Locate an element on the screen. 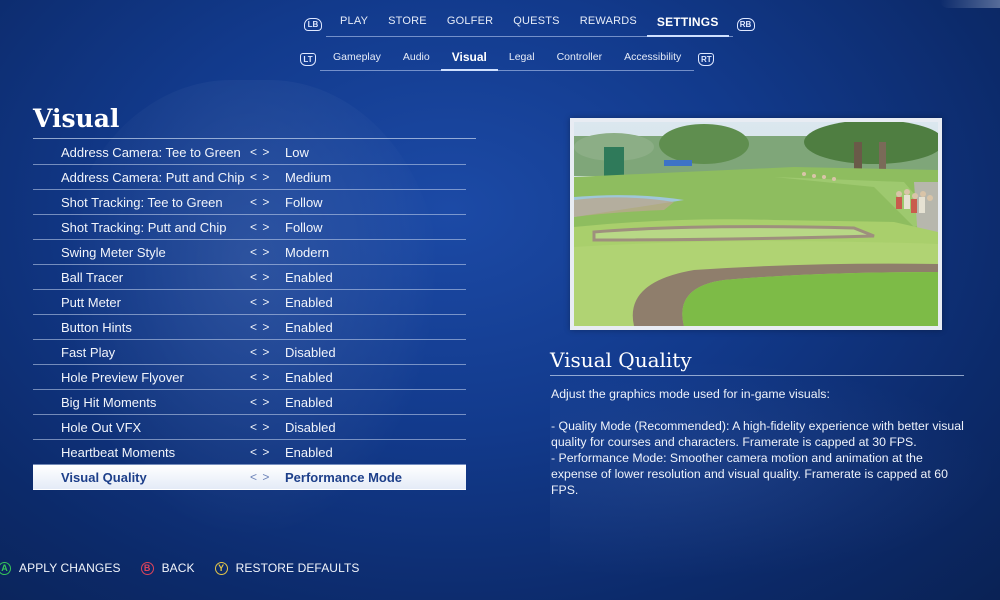 This screenshot has height=600, width=1000. tab-quests: QUESTS is located at coordinates (536, 23).